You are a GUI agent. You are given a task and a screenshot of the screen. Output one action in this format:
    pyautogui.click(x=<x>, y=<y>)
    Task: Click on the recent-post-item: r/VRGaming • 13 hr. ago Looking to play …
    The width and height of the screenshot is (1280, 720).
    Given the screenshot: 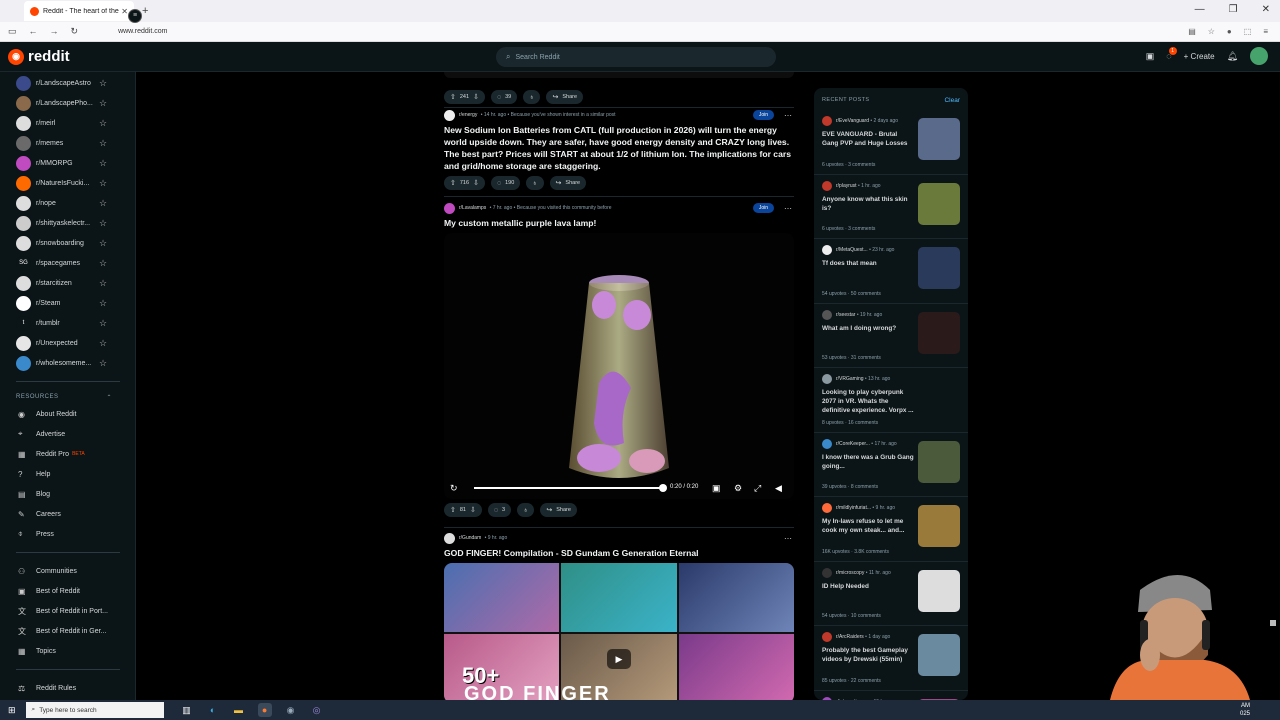 What is the action you would take?
    pyautogui.click(x=891, y=400)
    